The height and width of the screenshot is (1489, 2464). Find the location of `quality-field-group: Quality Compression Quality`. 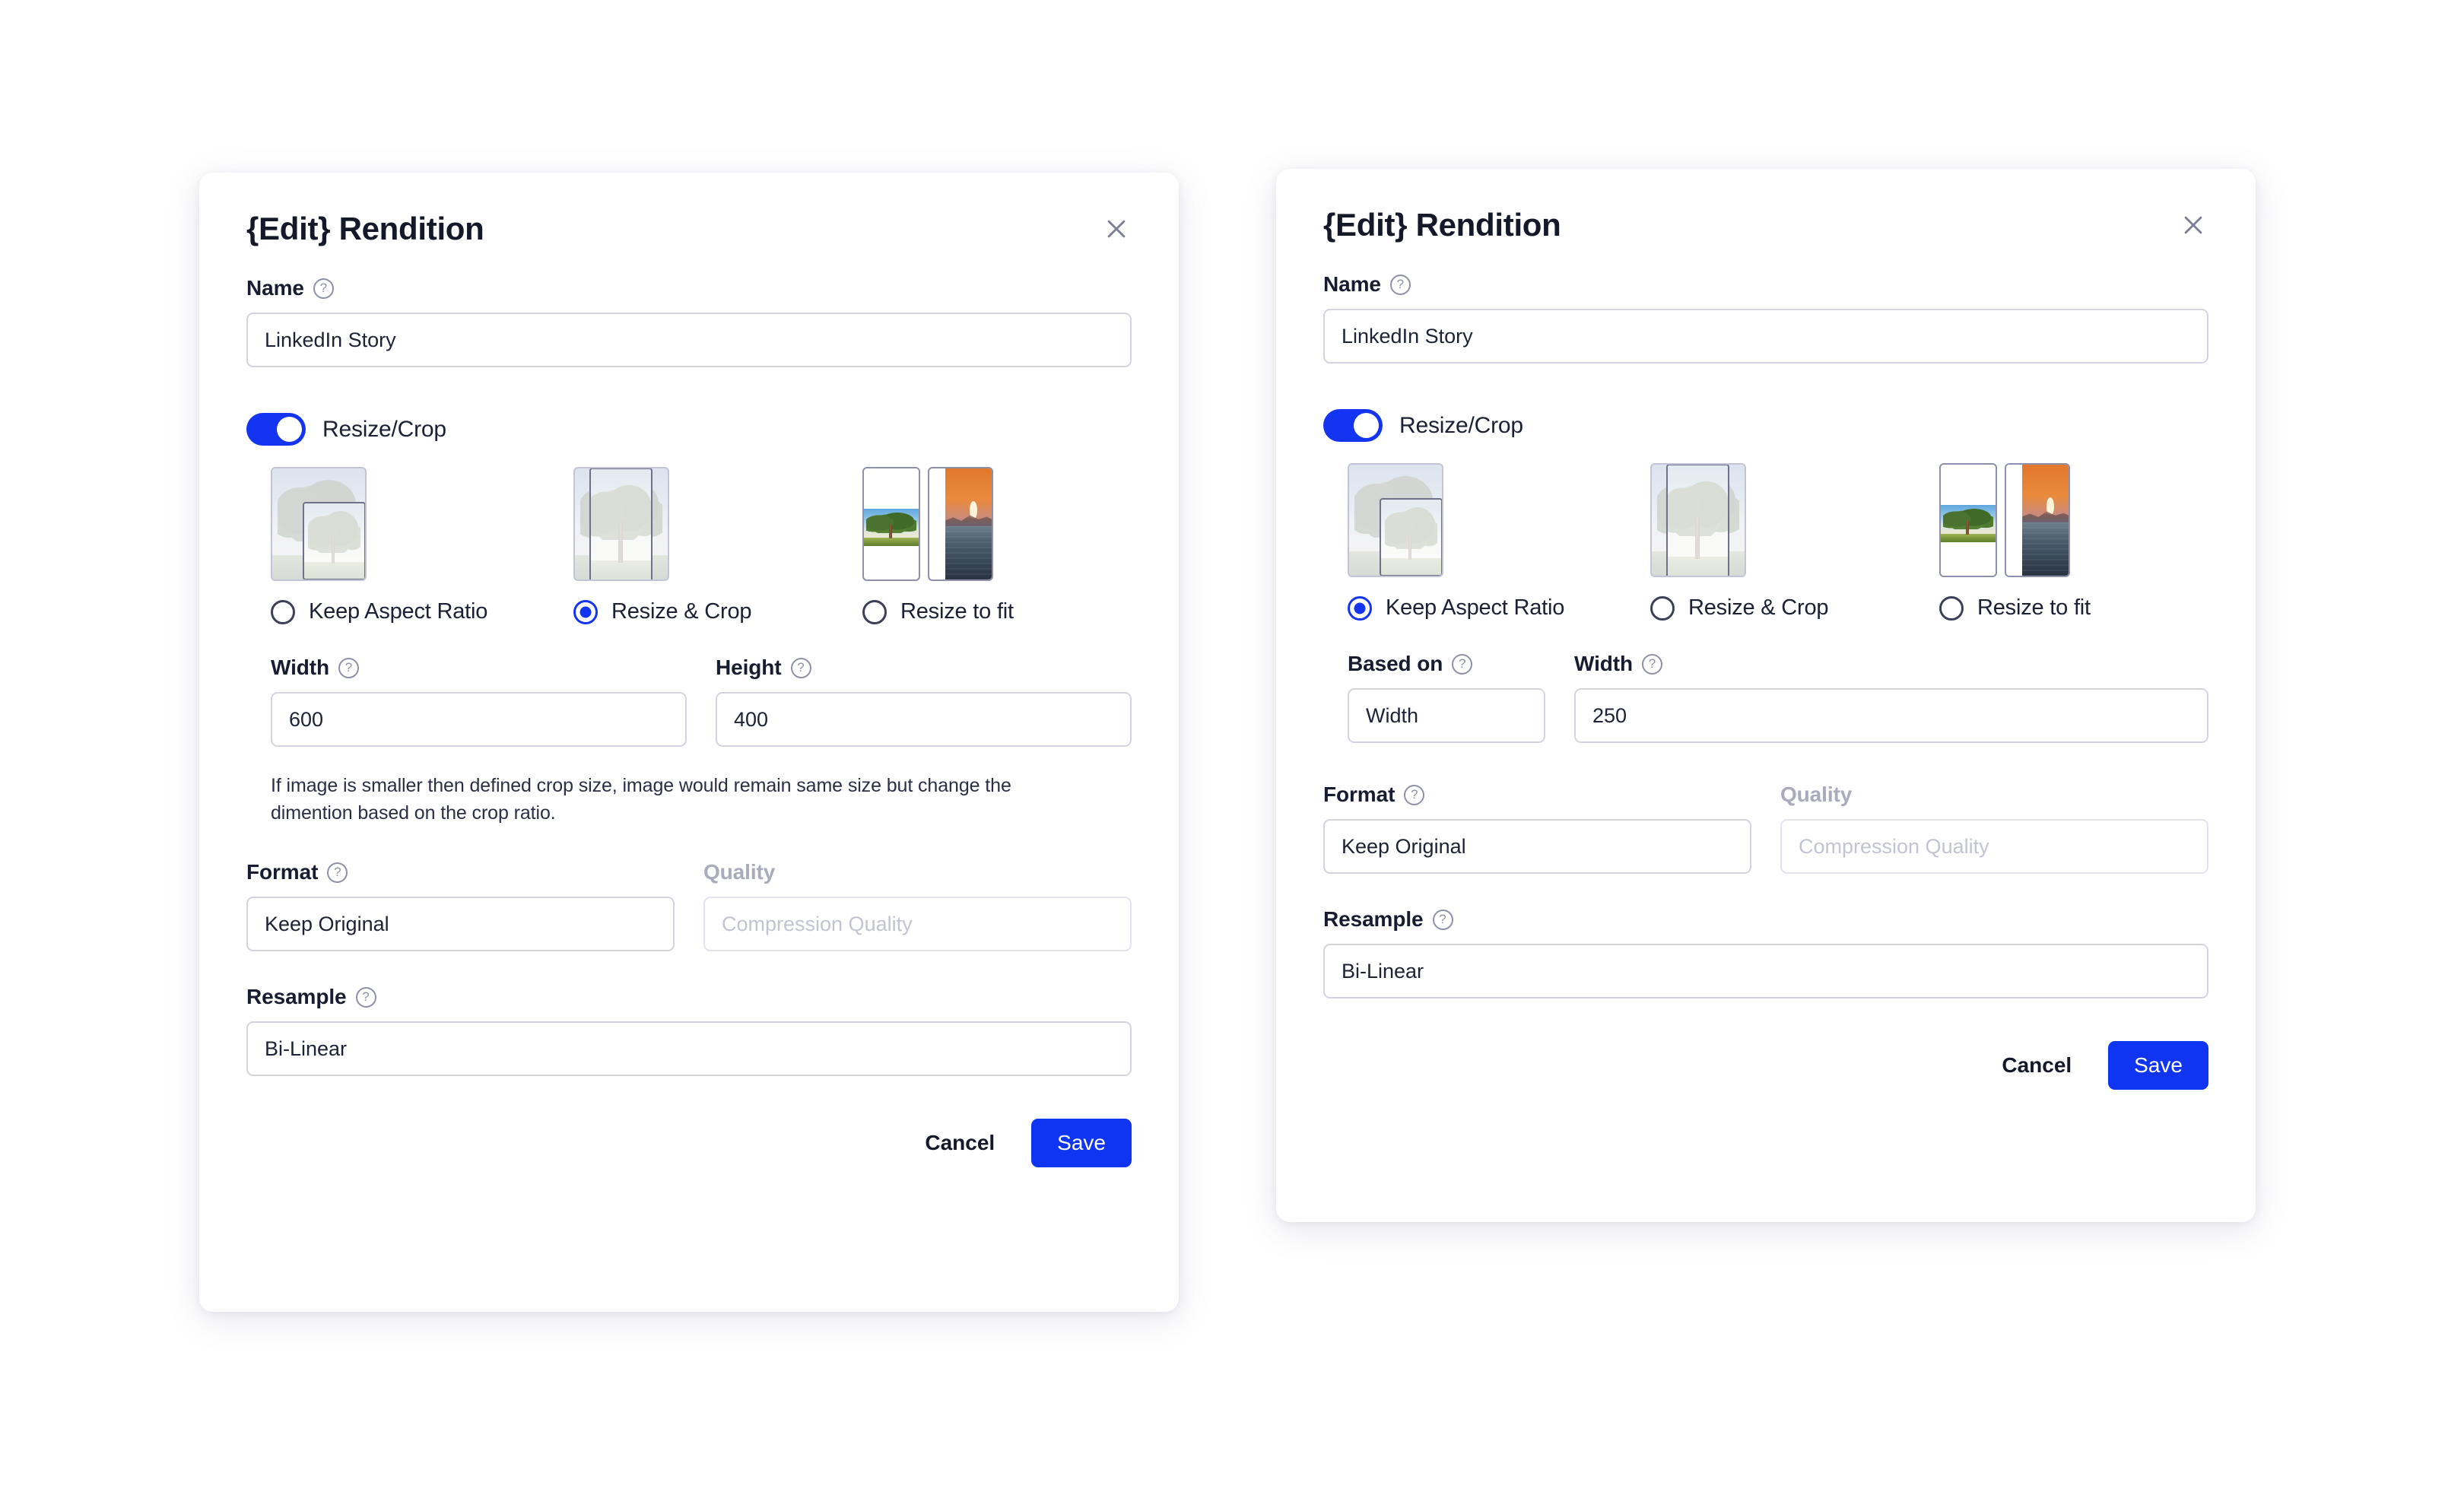

quality-field-group: Quality Compression Quality is located at coordinates (1994, 828).